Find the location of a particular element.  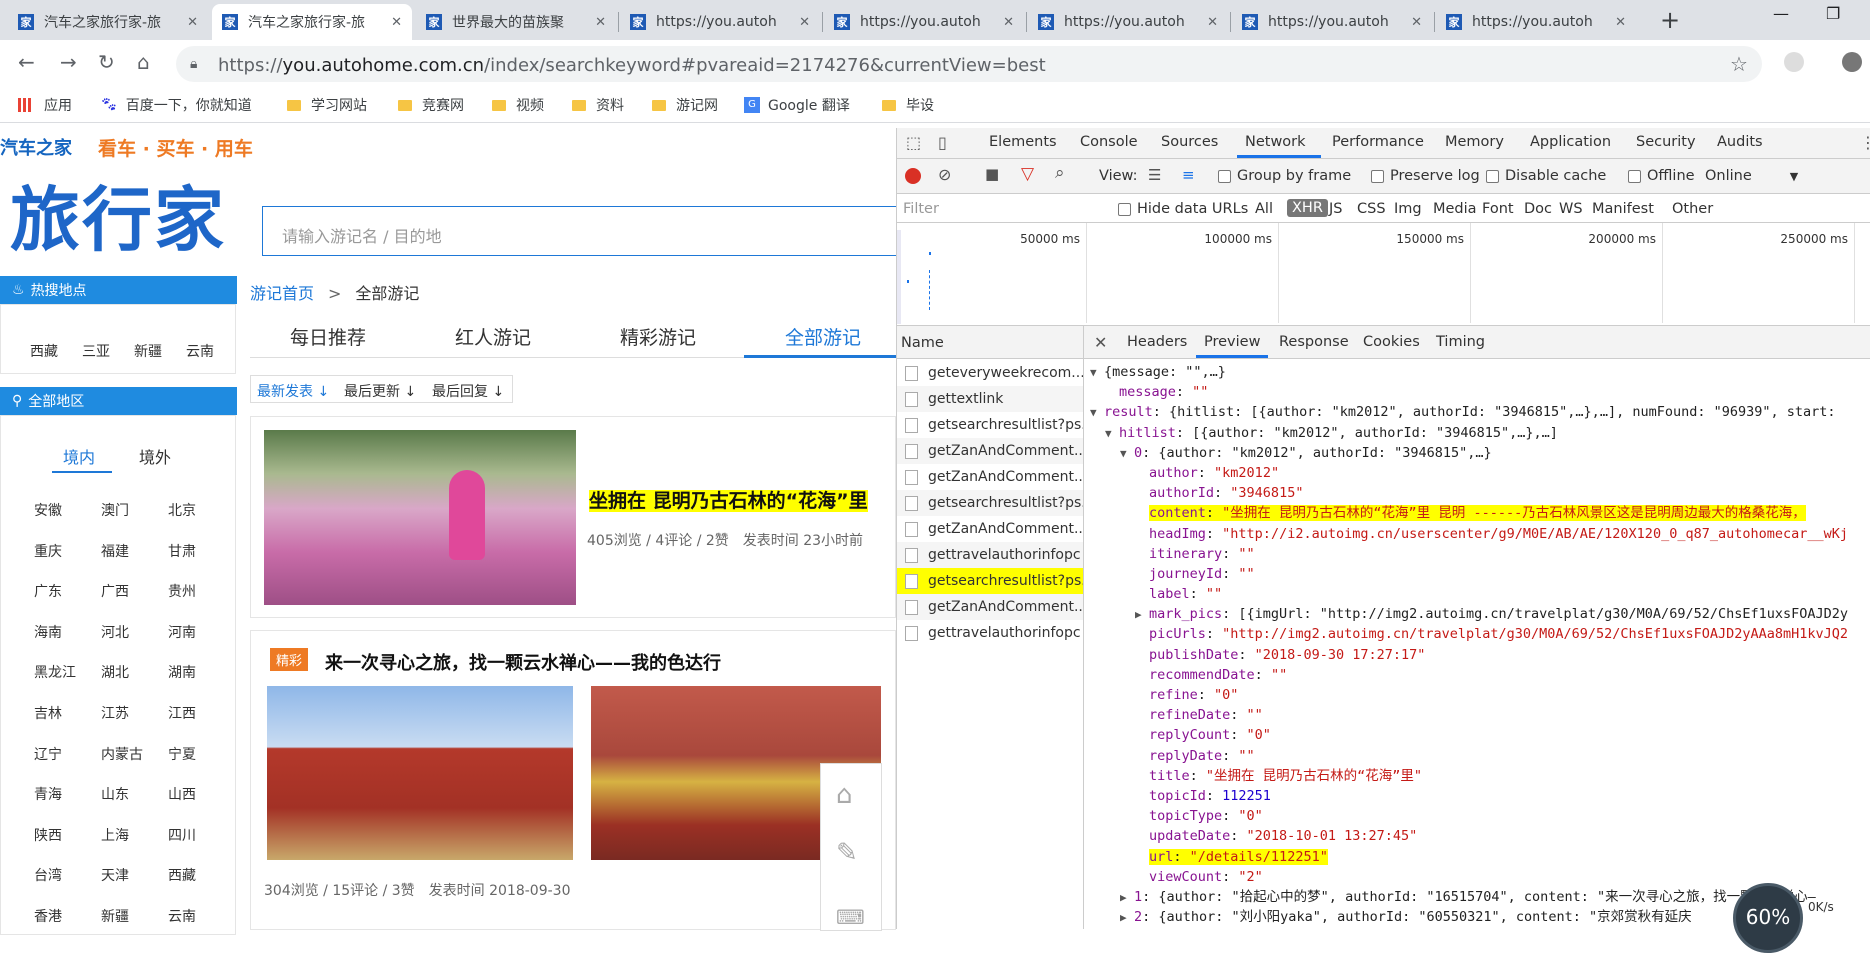

card-title: 来一次寻心之旅，找一颗云水禅心——我的色达行 is located at coordinates (523, 662).